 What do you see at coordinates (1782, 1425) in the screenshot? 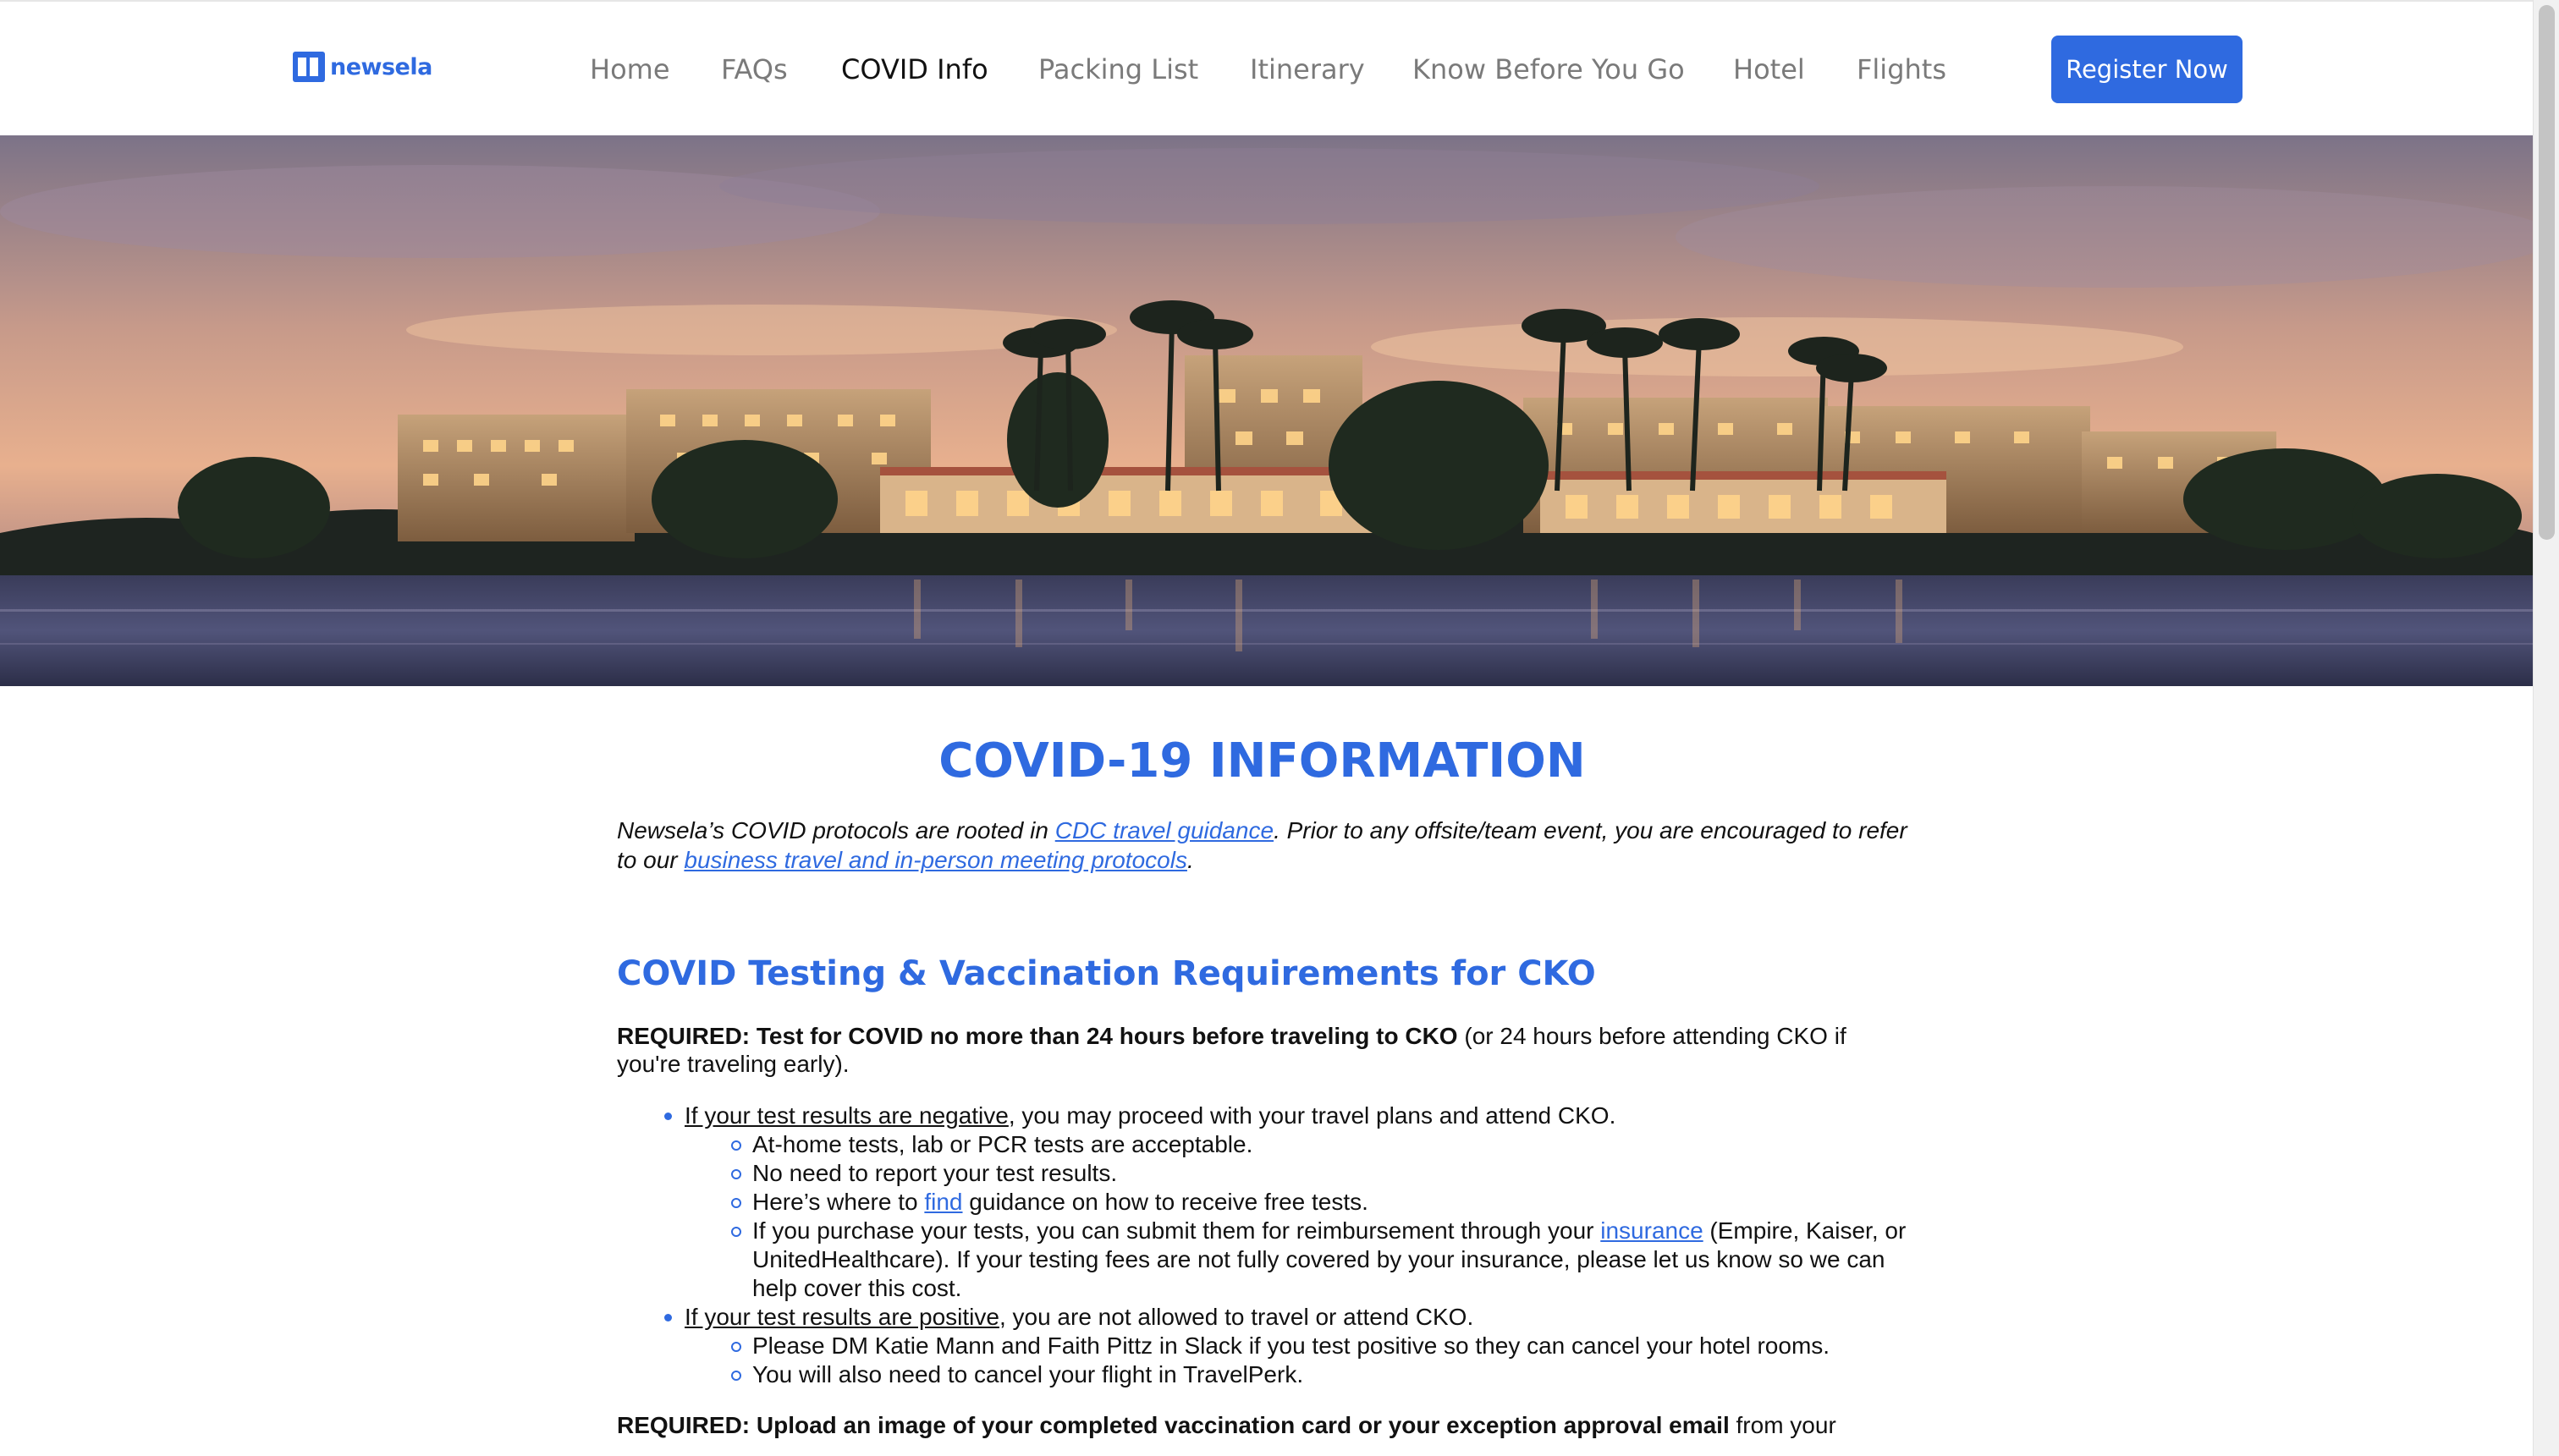
I see `vaccination-requirement-rest: from your` at bounding box center [1782, 1425].